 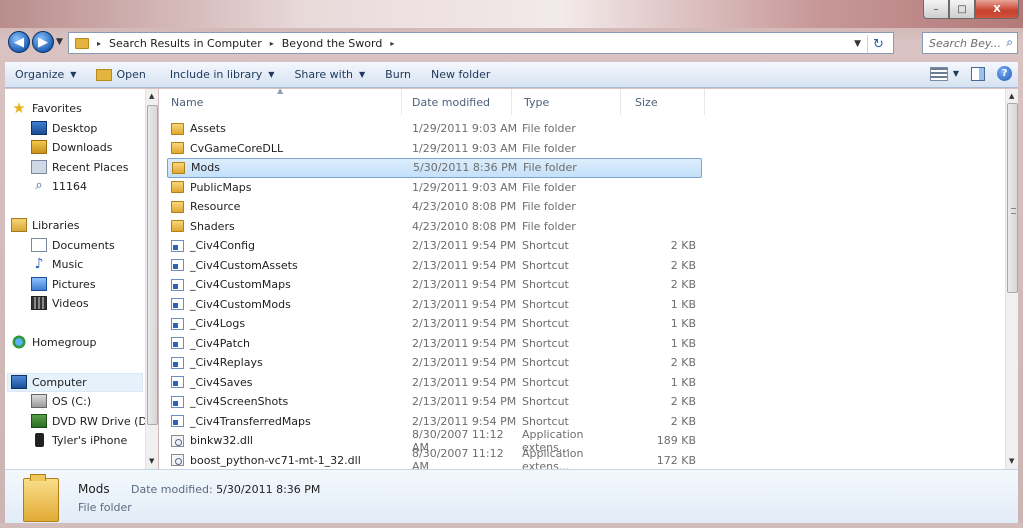 What do you see at coordinates (57, 264) in the screenshot?
I see `sidebar-item-music: ♪ Music` at bounding box center [57, 264].